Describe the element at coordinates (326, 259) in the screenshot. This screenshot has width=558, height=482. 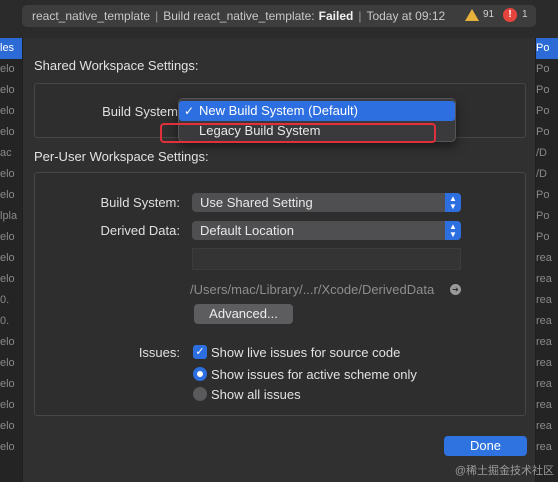
I see `custom-location-field` at that location.